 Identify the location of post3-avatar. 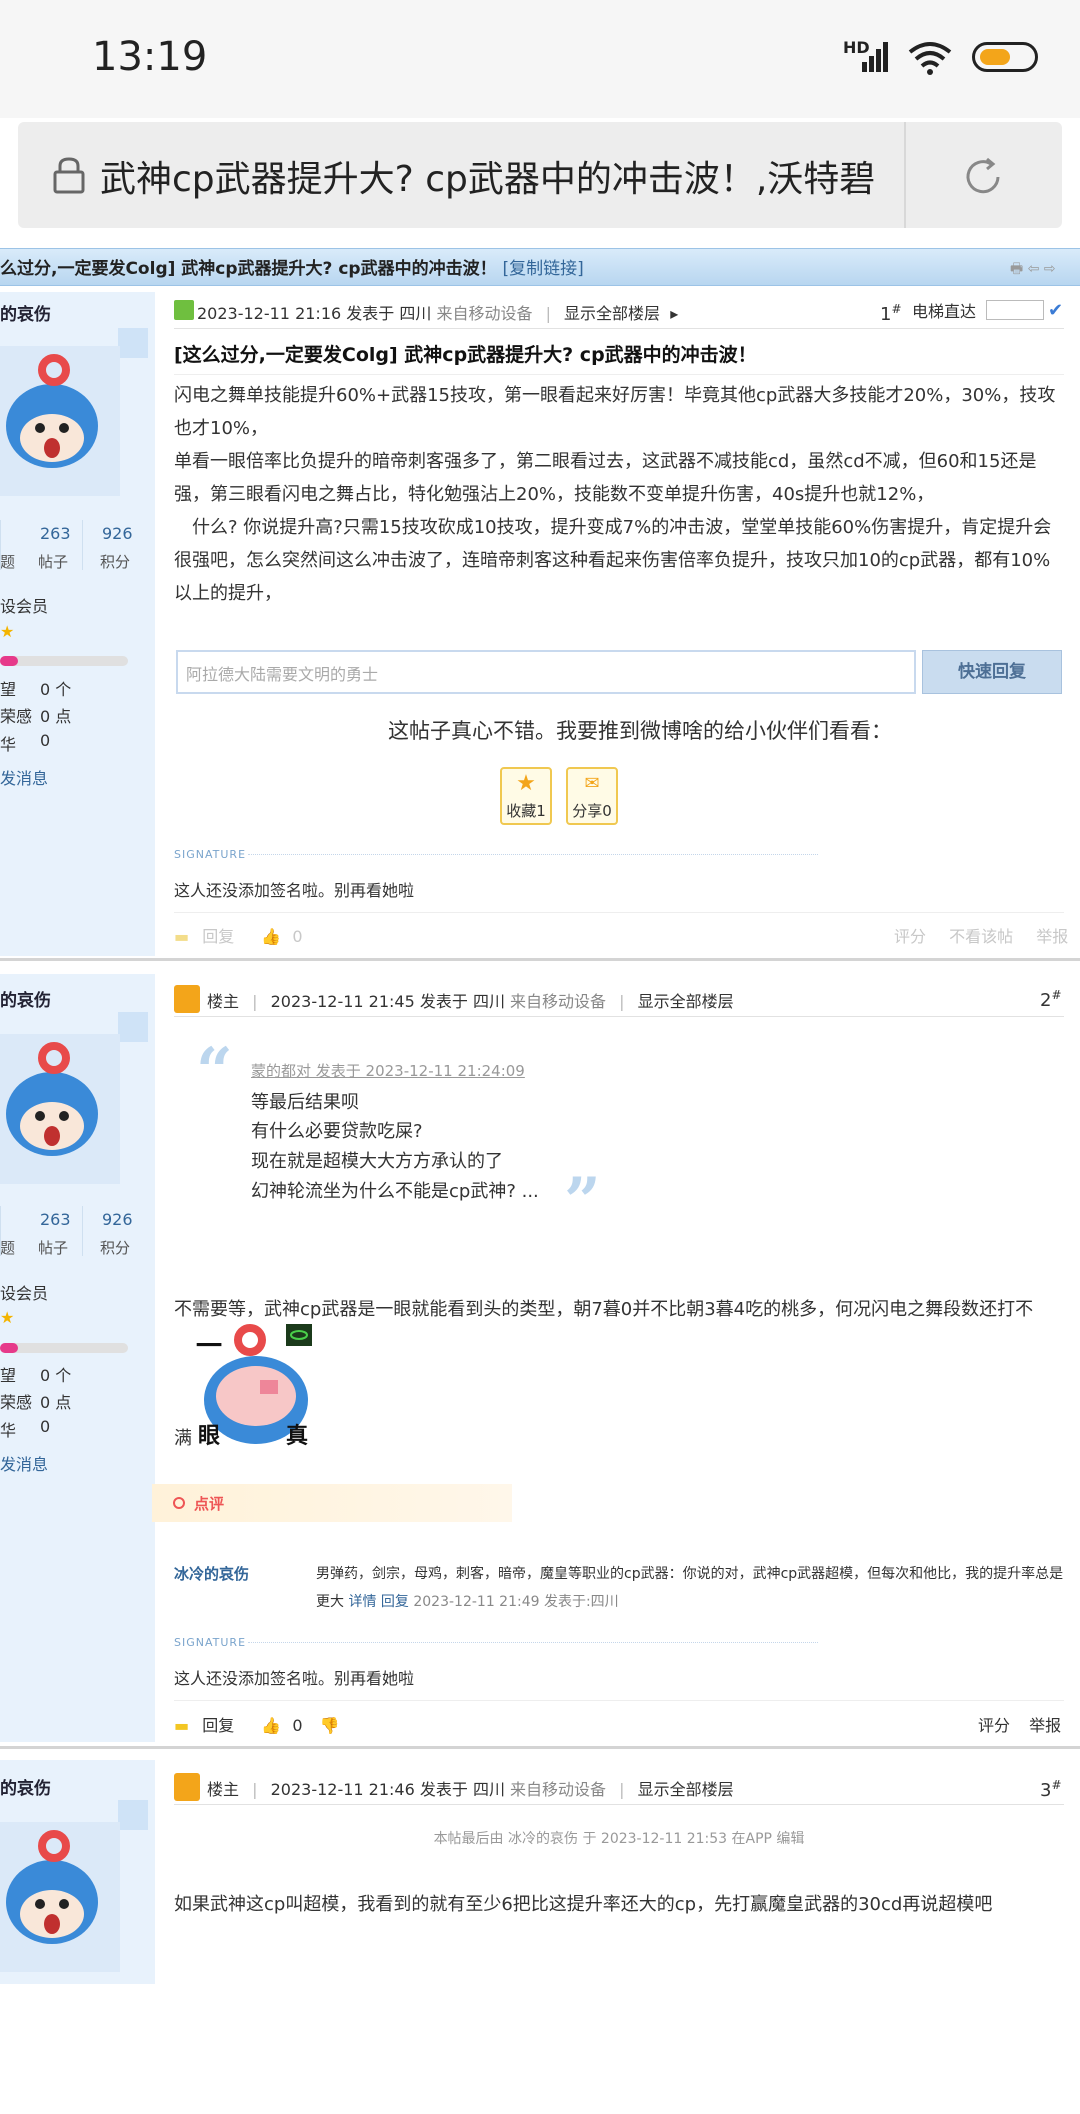
(60, 1897).